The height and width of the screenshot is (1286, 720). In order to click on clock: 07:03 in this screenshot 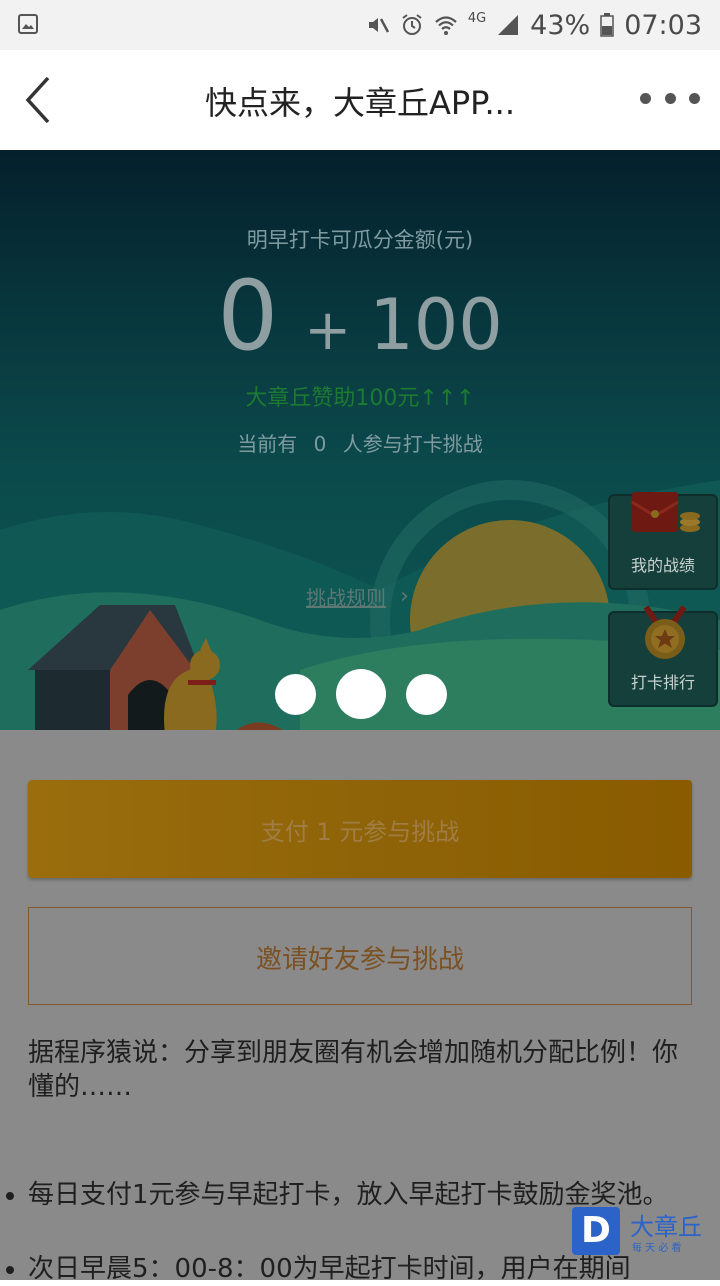, I will do `click(663, 25)`.